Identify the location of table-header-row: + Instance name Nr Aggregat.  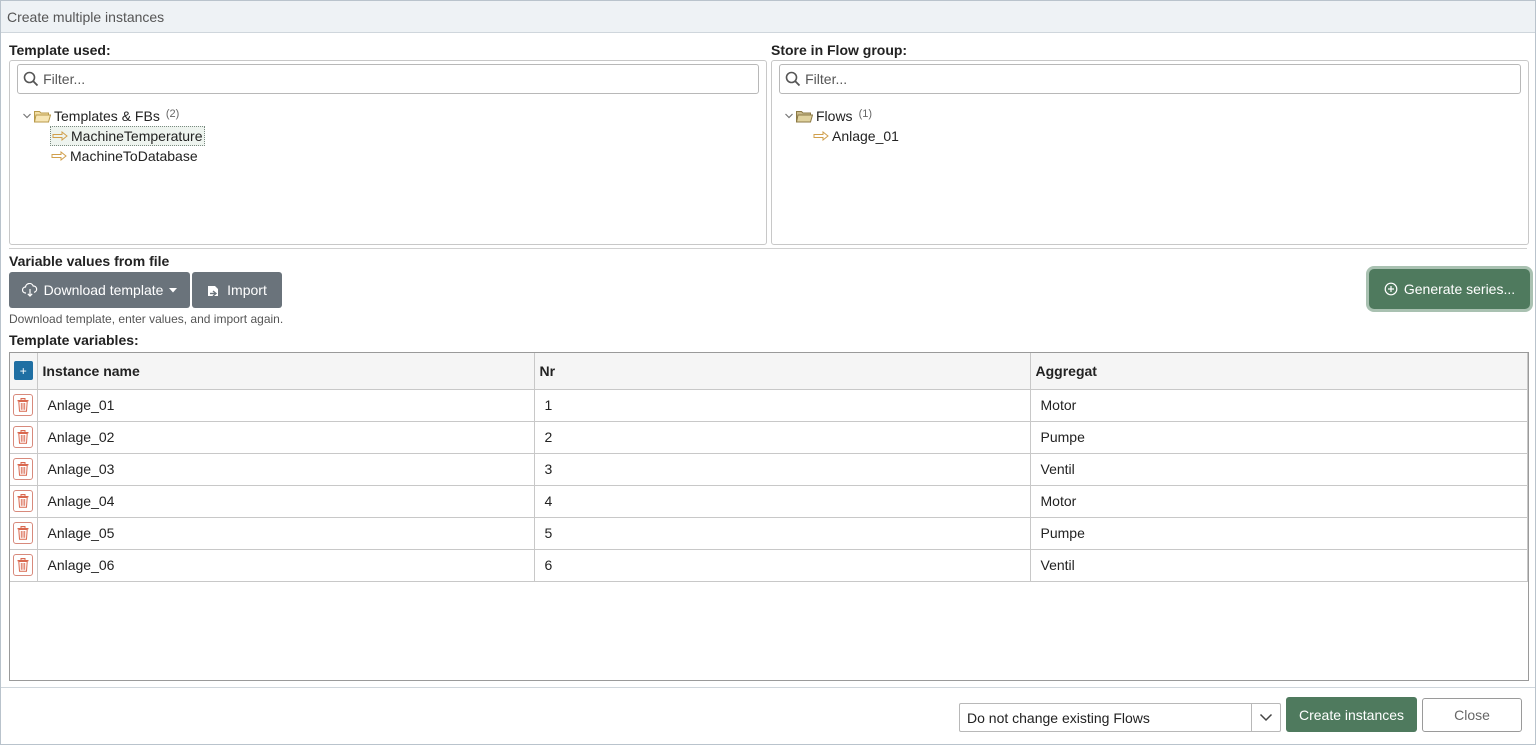
(769, 371).